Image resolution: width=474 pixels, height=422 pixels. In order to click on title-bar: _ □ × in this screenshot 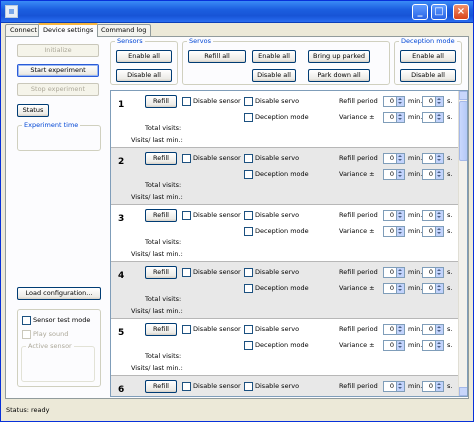, I will do `click(237, 12)`.